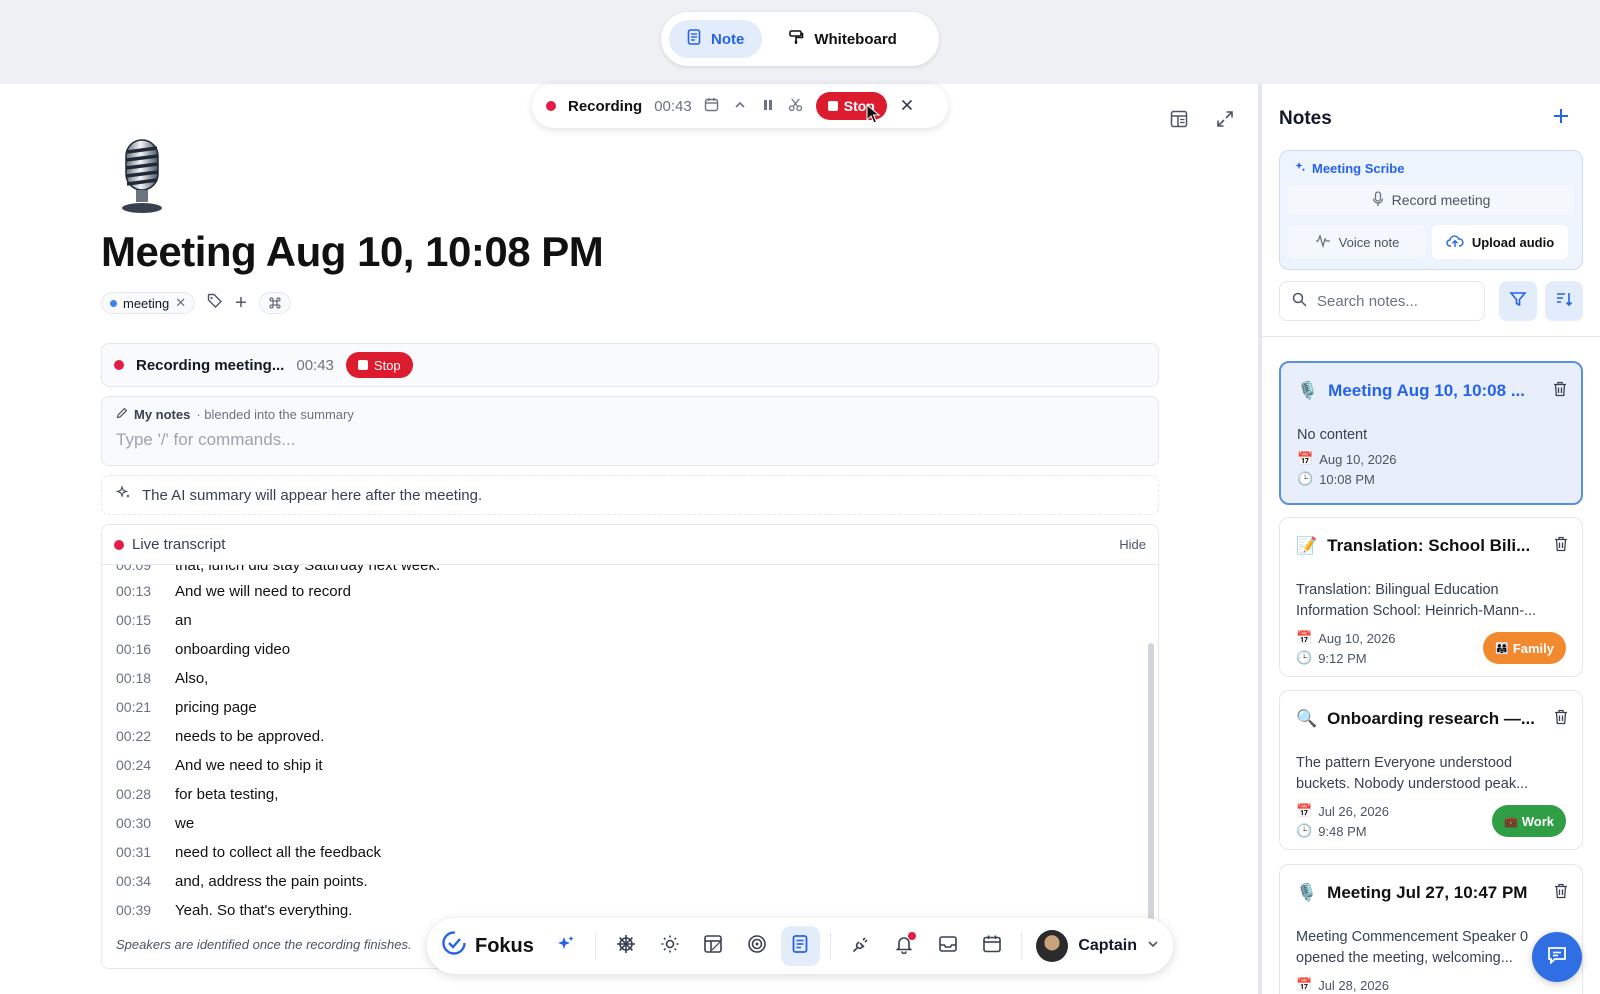  What do you see at coordinates (122, 414) in the screenshot?
I see `pencil-icon` at bounding box center [122, 414].